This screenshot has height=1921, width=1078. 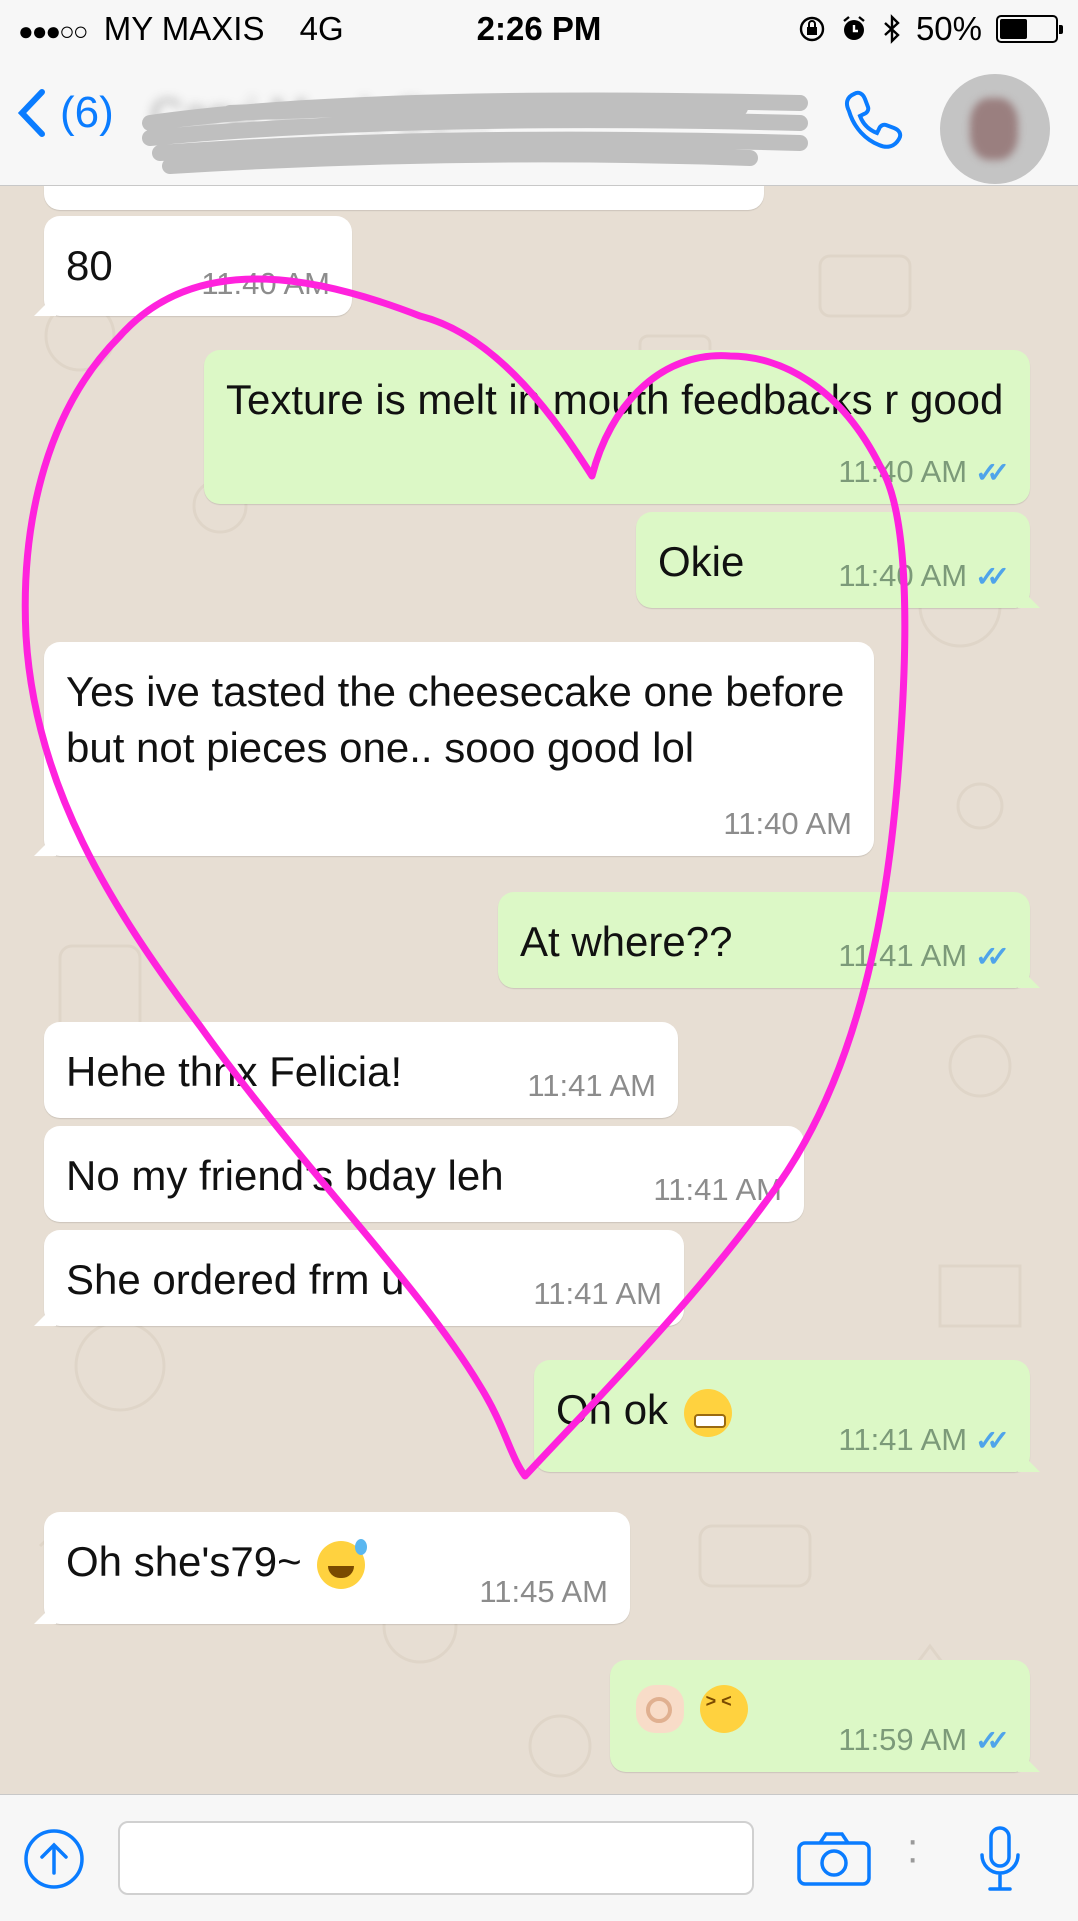 What do you see at coordinates (660, 1708) in the screenshot?
I see `ok-hand-icon` at bounding box center [660, 1708].